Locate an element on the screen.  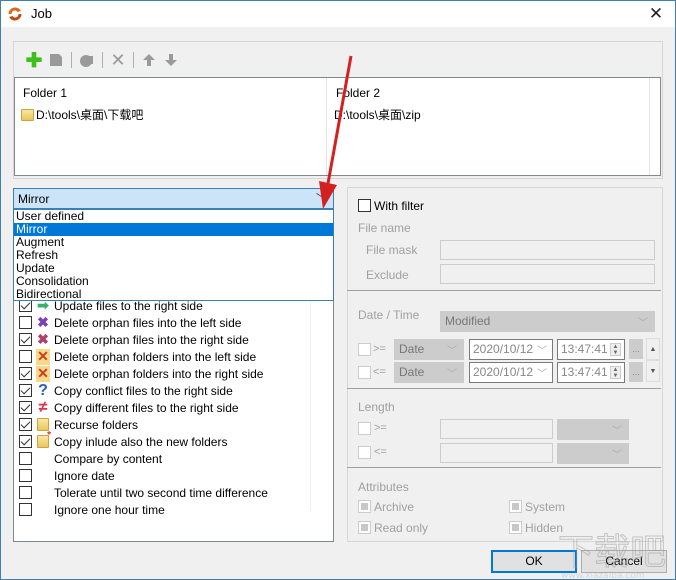
archive-checkbox is located at coordinates (364, 506).